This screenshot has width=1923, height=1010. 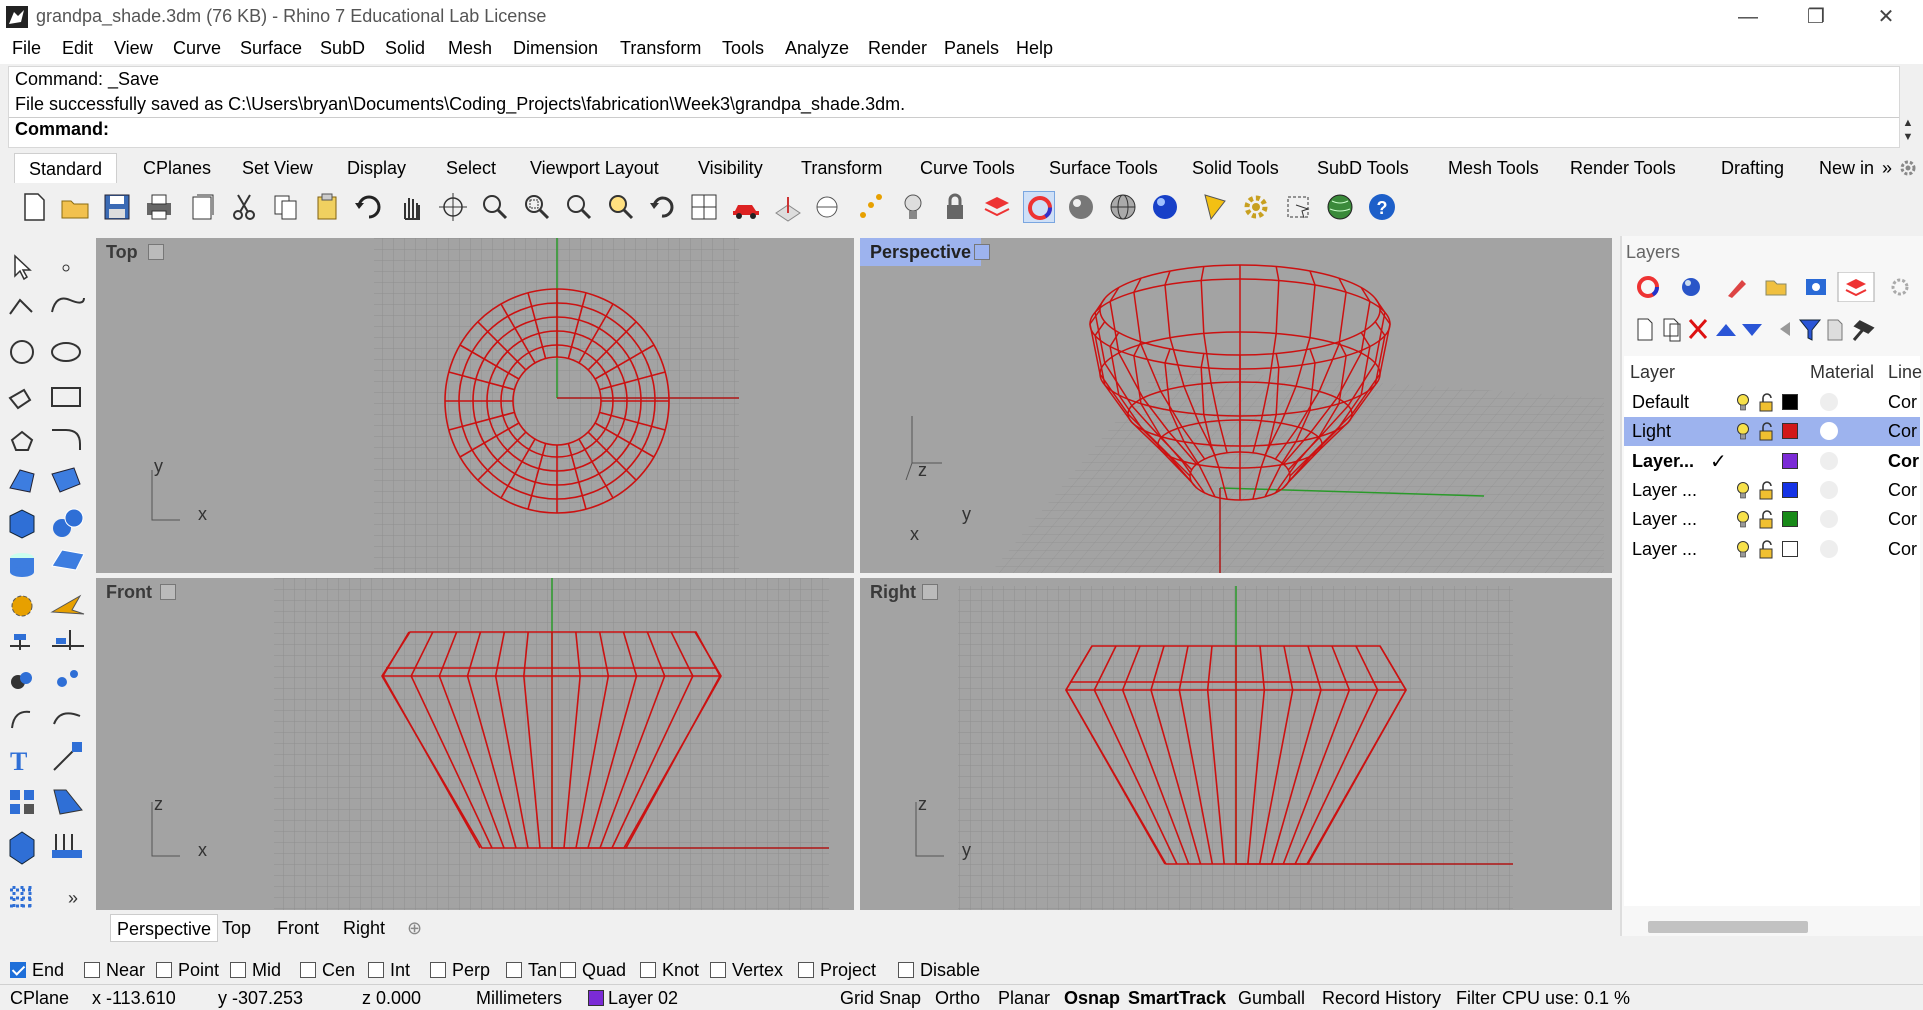 What do you see at coordinates (77, 48) in the screenshot?
I see `menu-edit: Edit` at bounding box center [77, 48].